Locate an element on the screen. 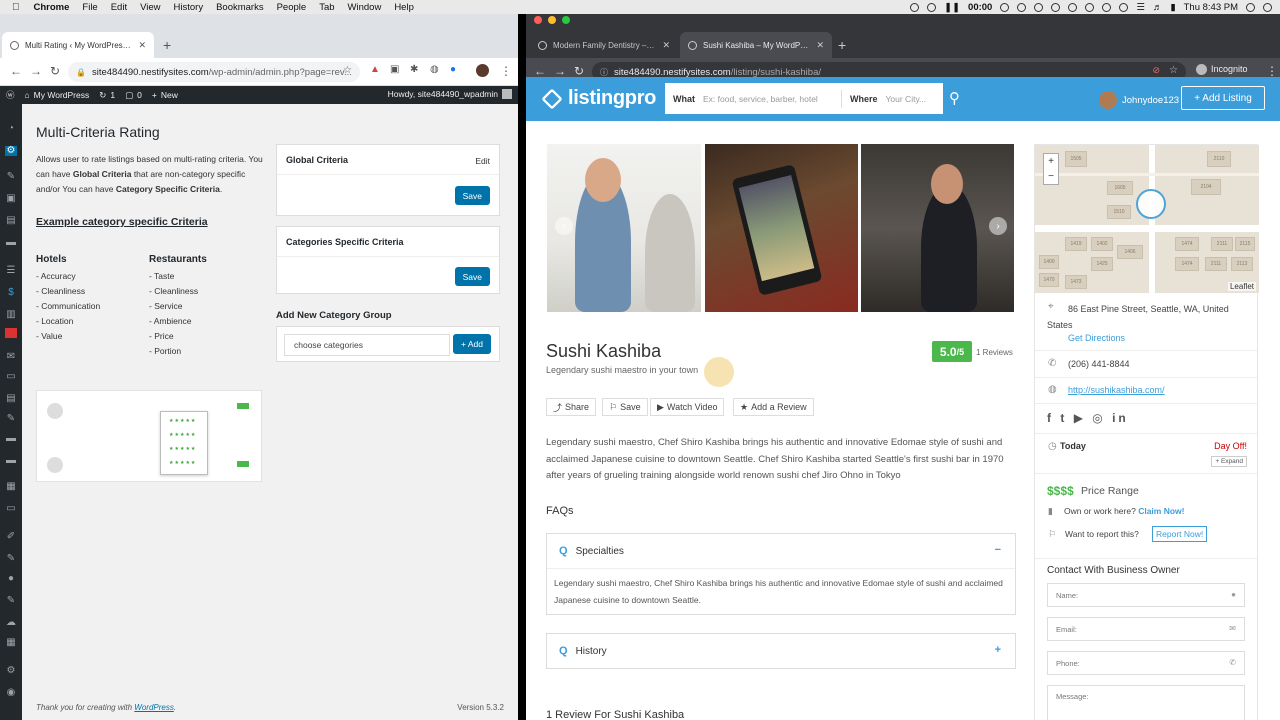  wp-account-menu: Howdy, site484490_wpadmin is located at coordinates (450, 94).